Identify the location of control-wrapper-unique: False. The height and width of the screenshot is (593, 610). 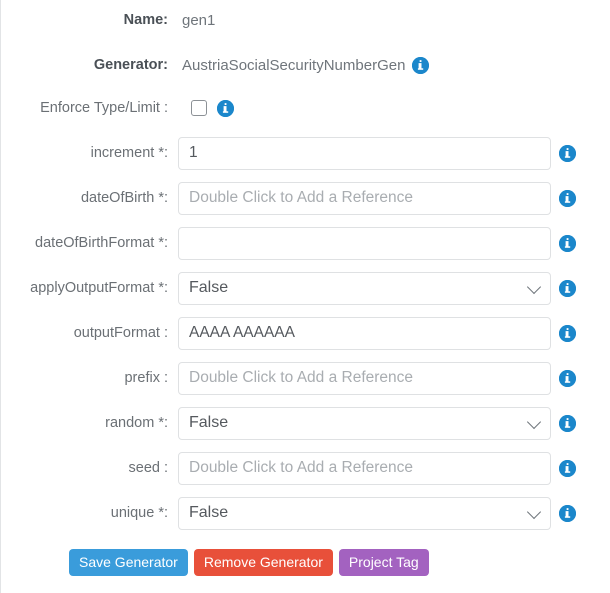
(377, 513).